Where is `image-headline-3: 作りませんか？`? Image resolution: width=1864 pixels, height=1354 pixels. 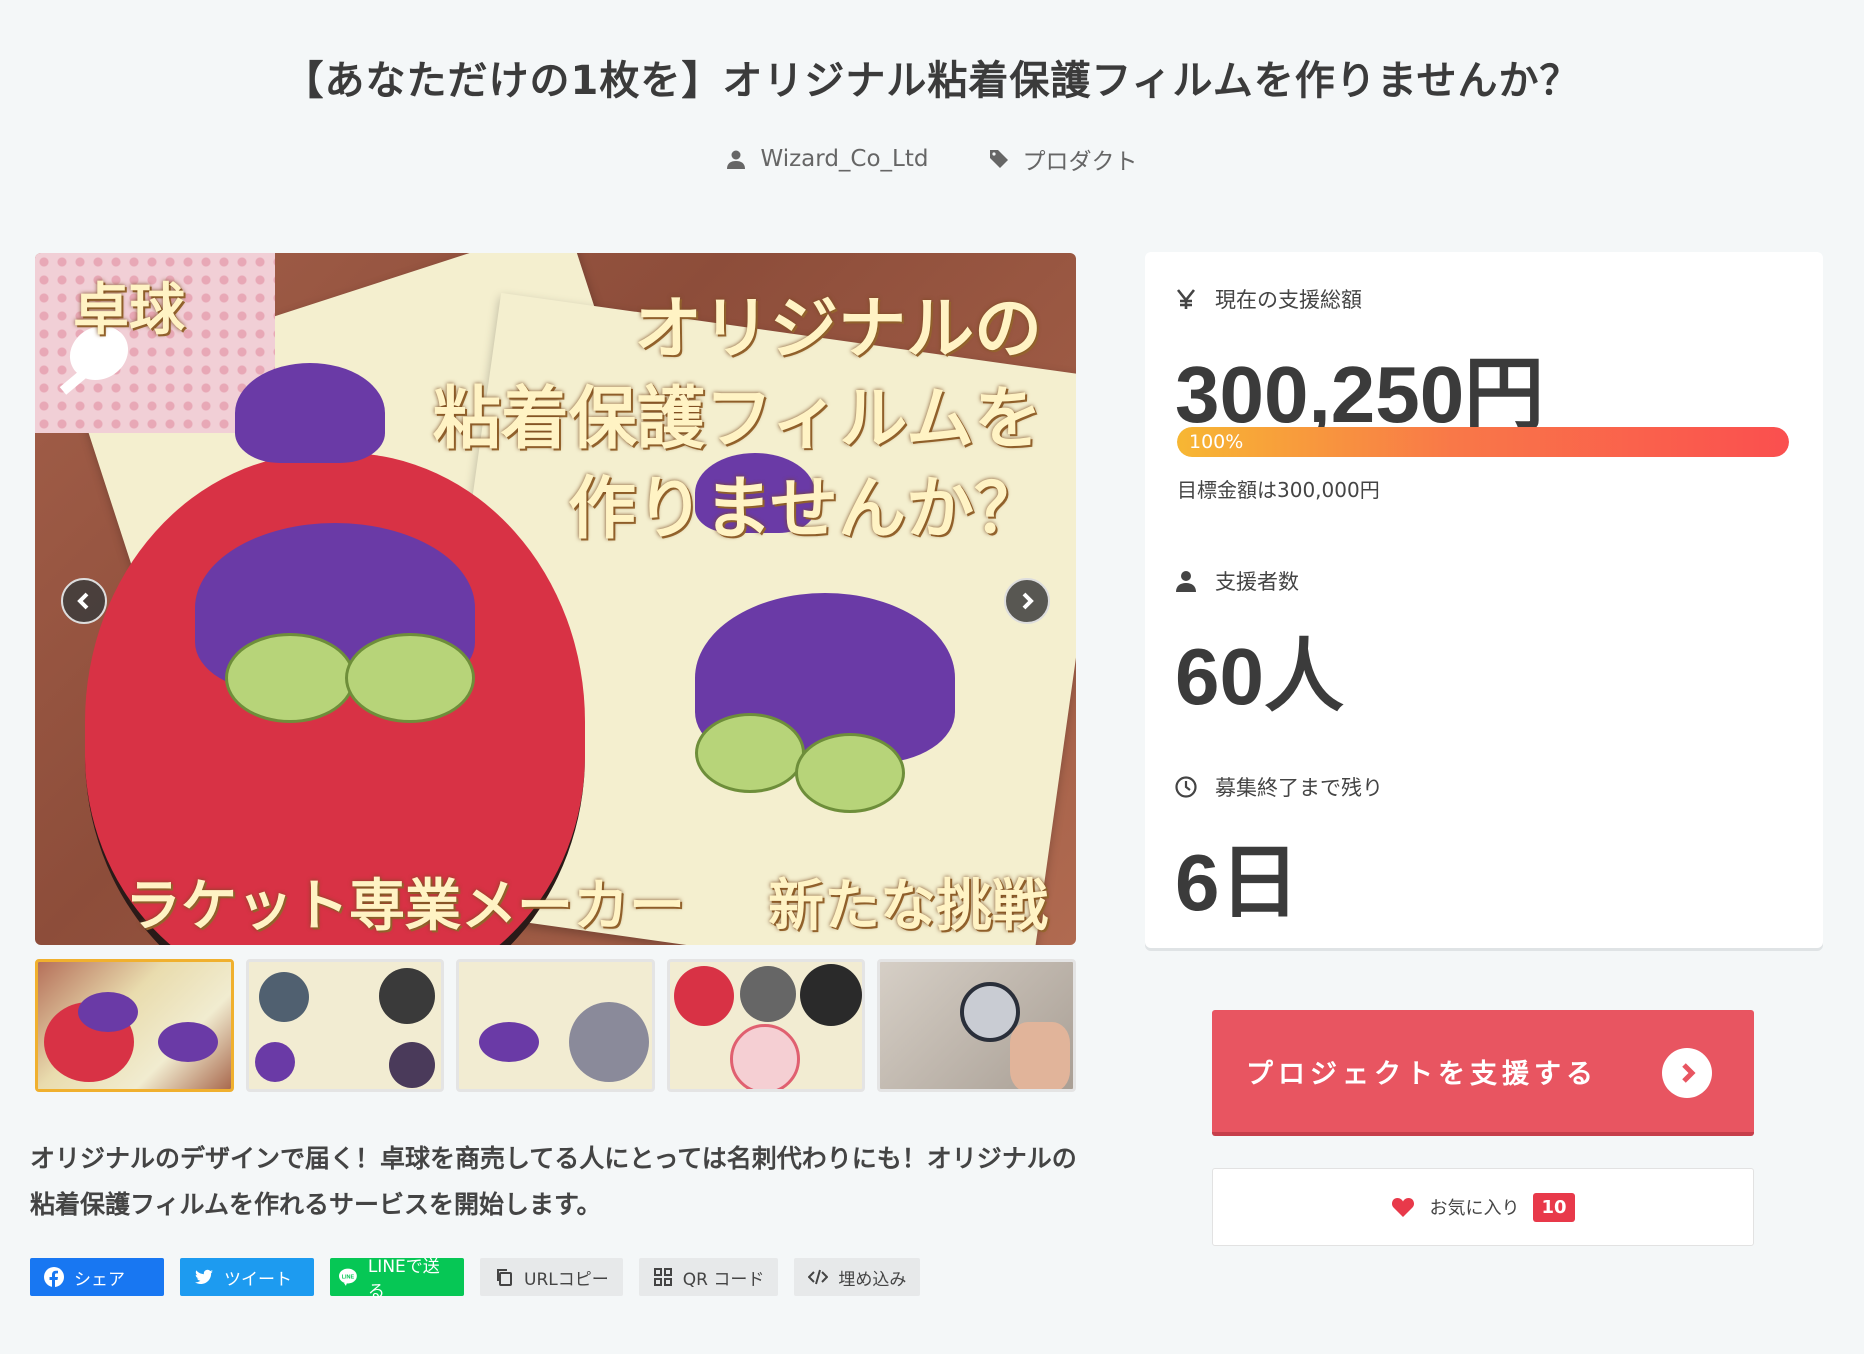
image-headline-3: 作りませんか？ is located at coordinates (805, 509).